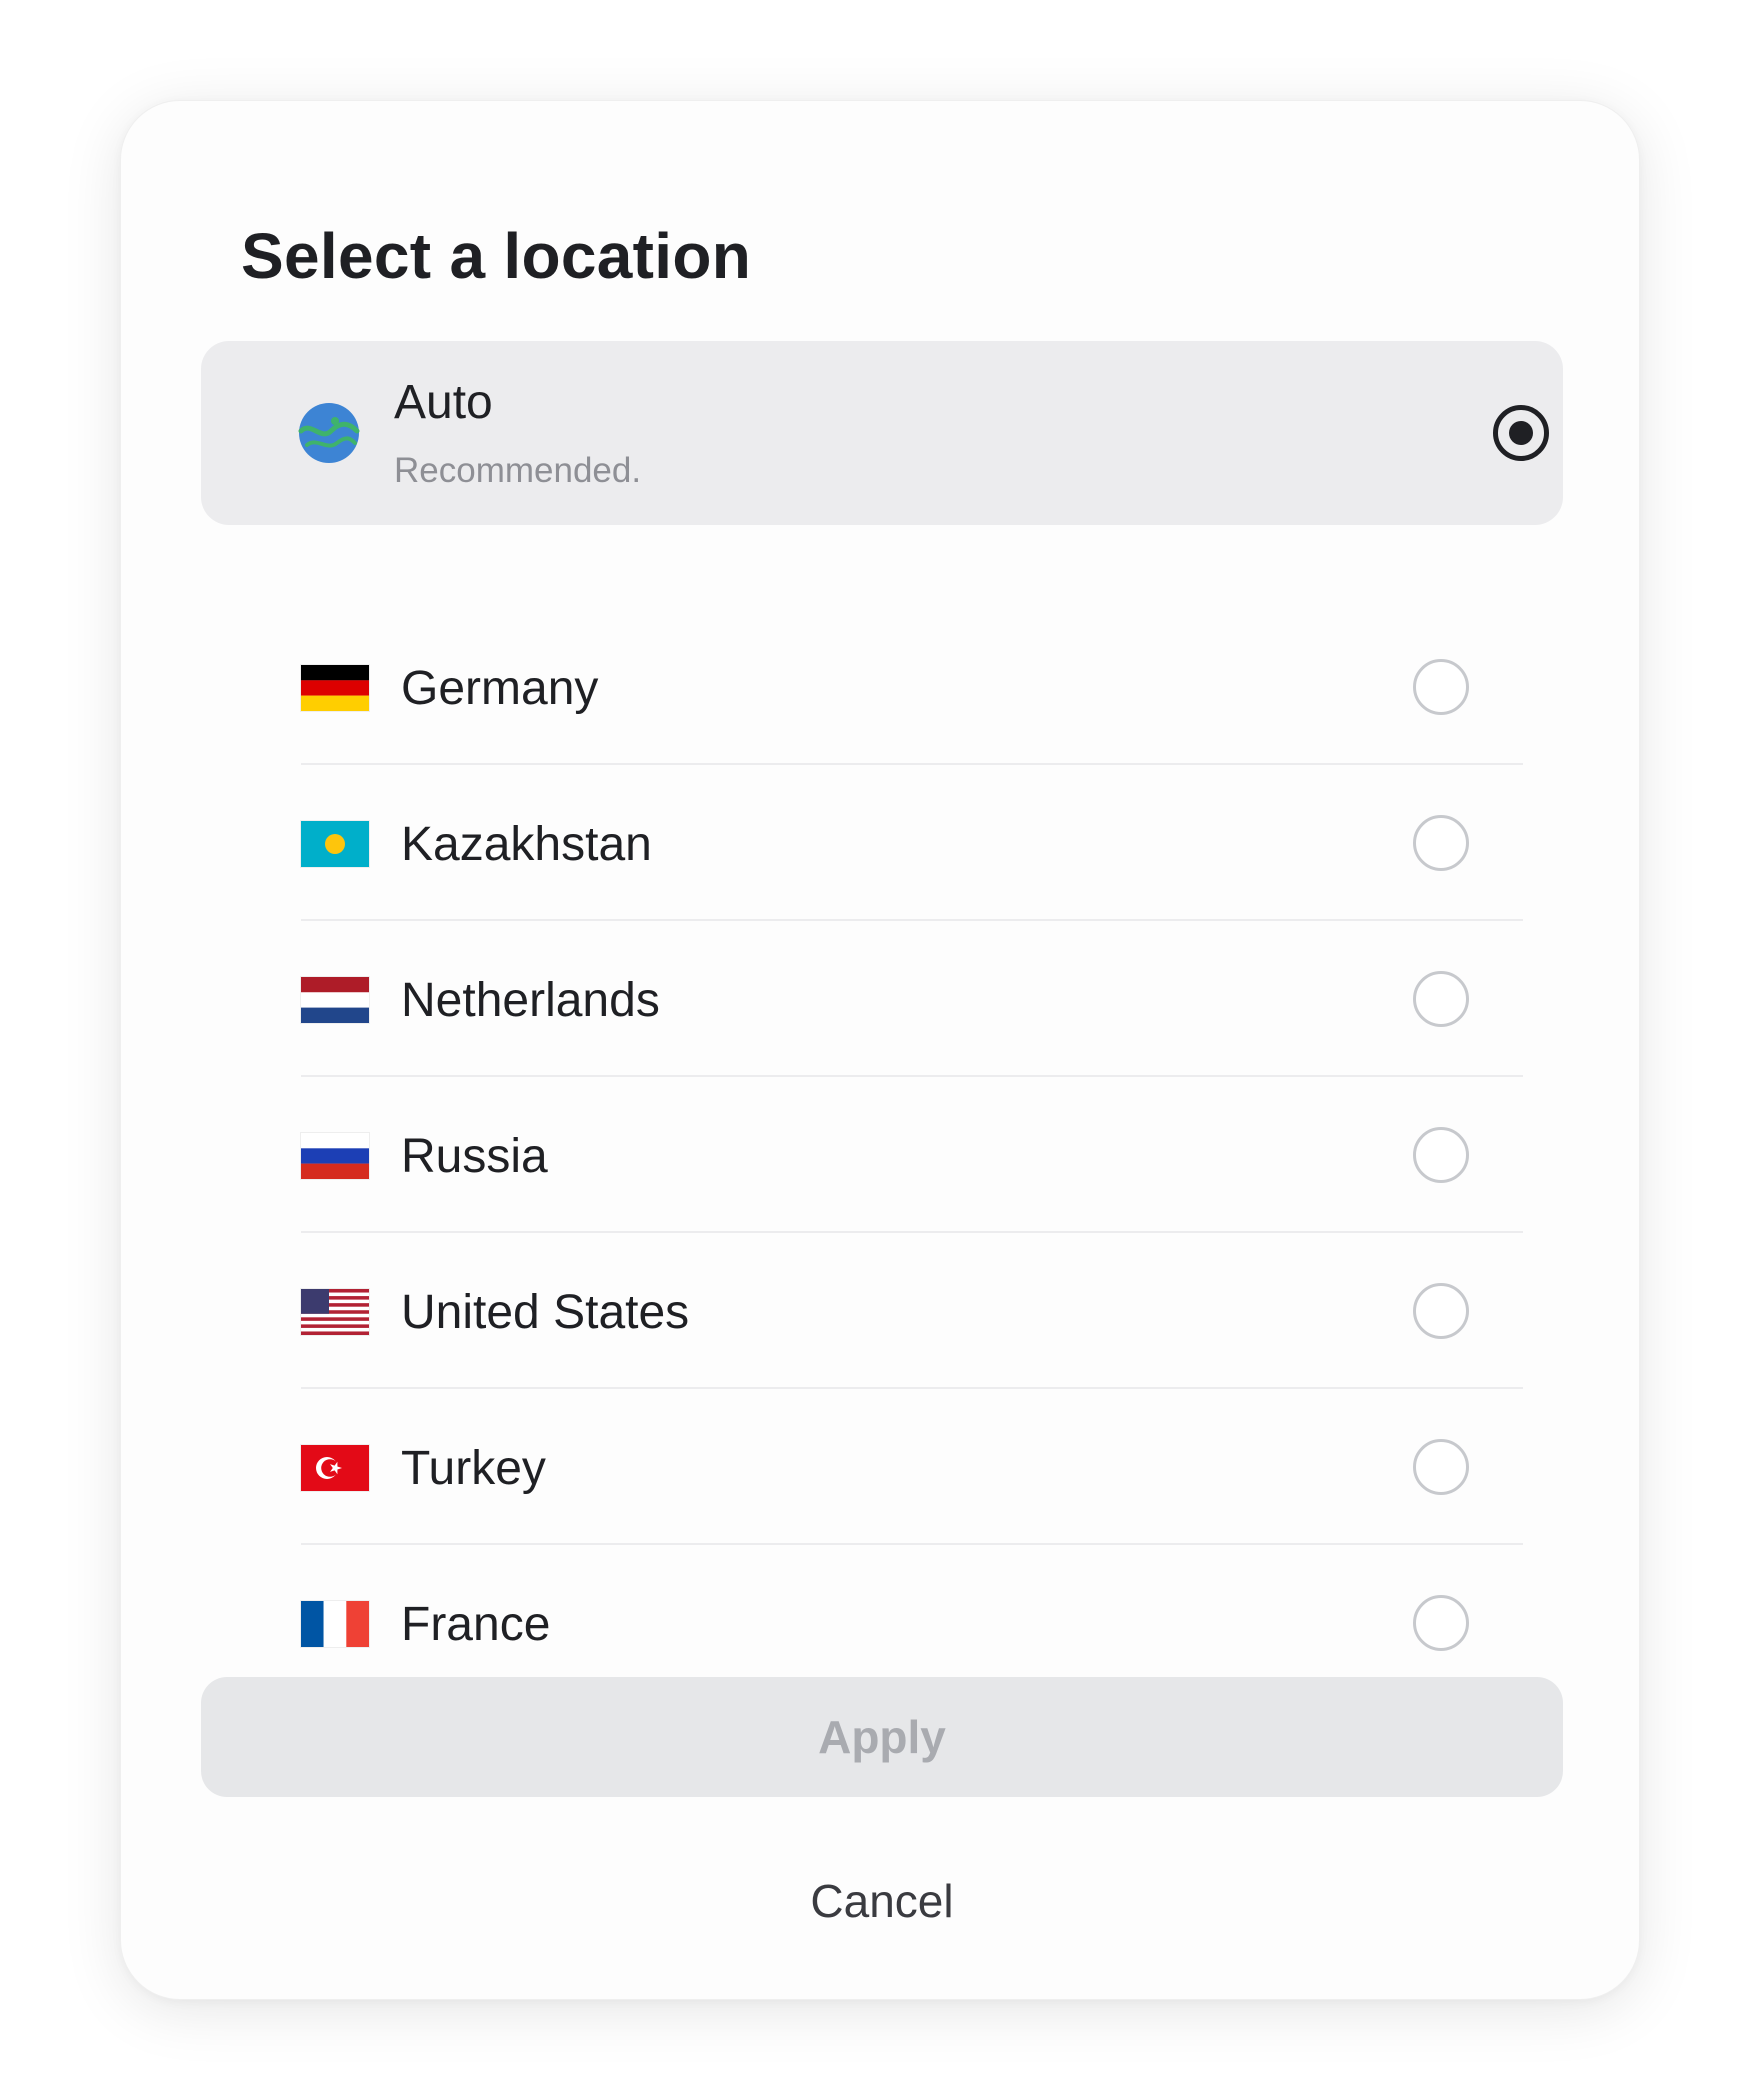 This screenshot has height=2100, width=1760. What do you see at coordinates (496, 256) in the screenshot?
I see `dialog-title: Select a location` at bounding box center [496, 256].